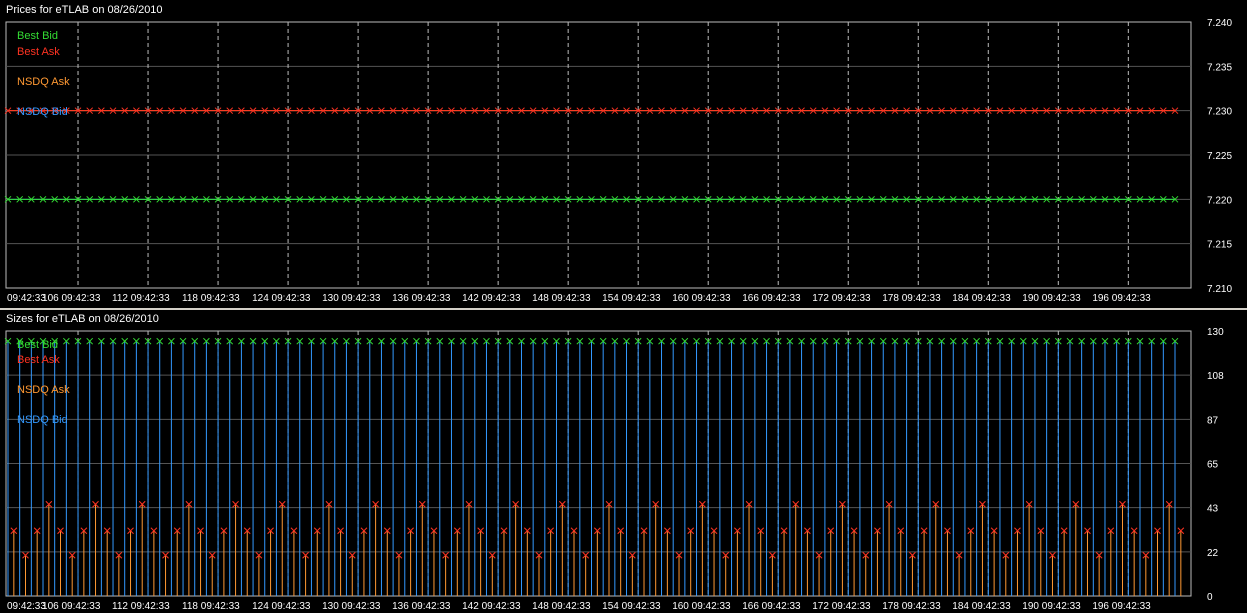 The image size is (1247, 613). What do you see at coordinates (1219, 245) in the screenshot?
I see `y-tick-label: 7.215` at bounding box center [1219, 245].